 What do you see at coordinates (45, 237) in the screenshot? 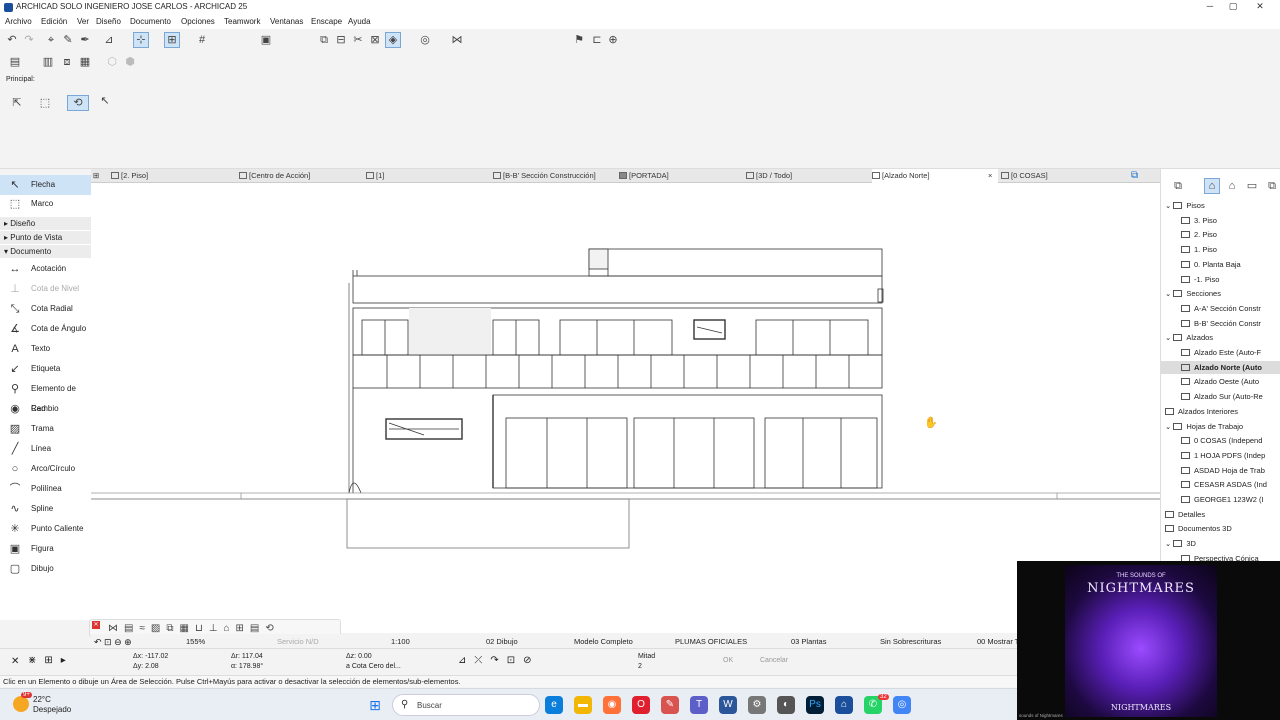
I see `section-punto-de-vista: ▸ Punto de Vista` at bounding box center [45, 237].